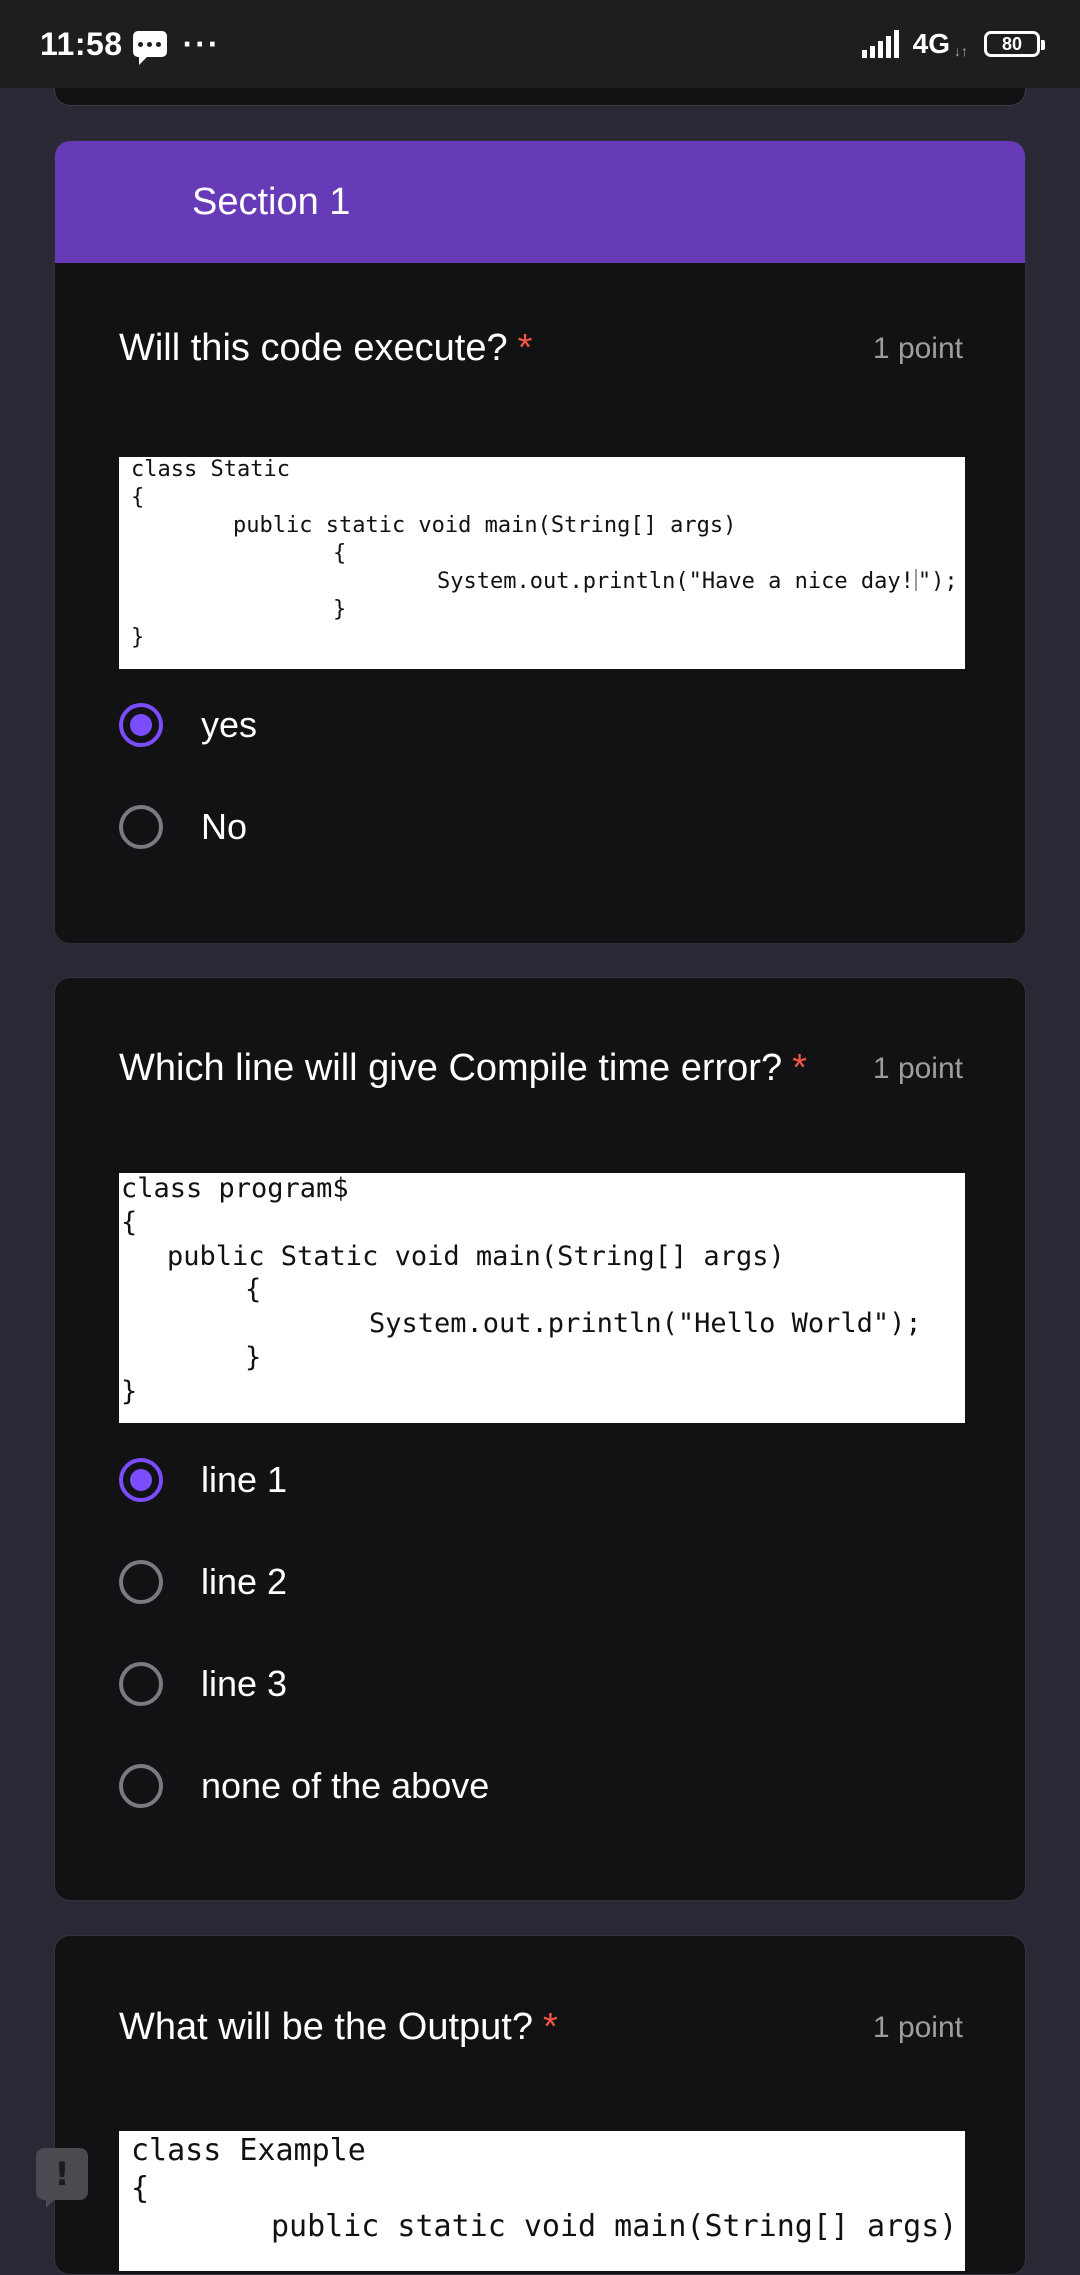 Image resolution: width=1080 pixels, height=2275 pixels. What do you see at coordinates (210, 469) in the screenshot?
I see `code-line: class Static` at bounding box center [210, 469].